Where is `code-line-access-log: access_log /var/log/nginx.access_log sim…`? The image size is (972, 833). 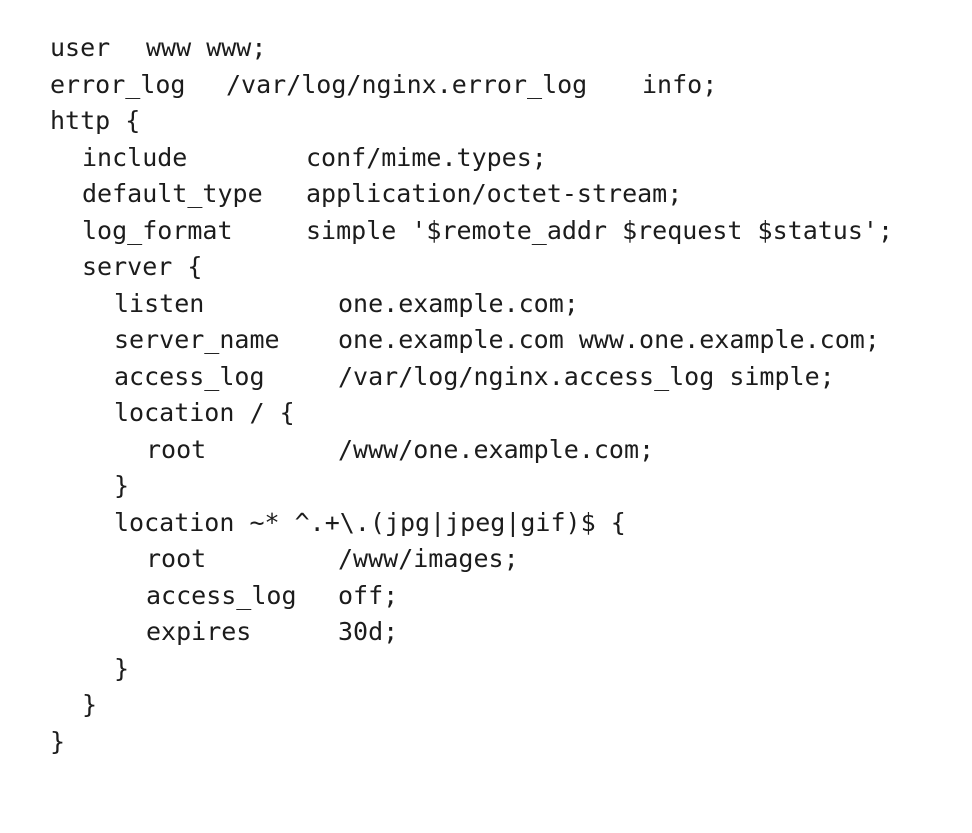
code-line-access-log: access_log /var/log/nginx.access_log sim… is located at coordinates (486, 377).